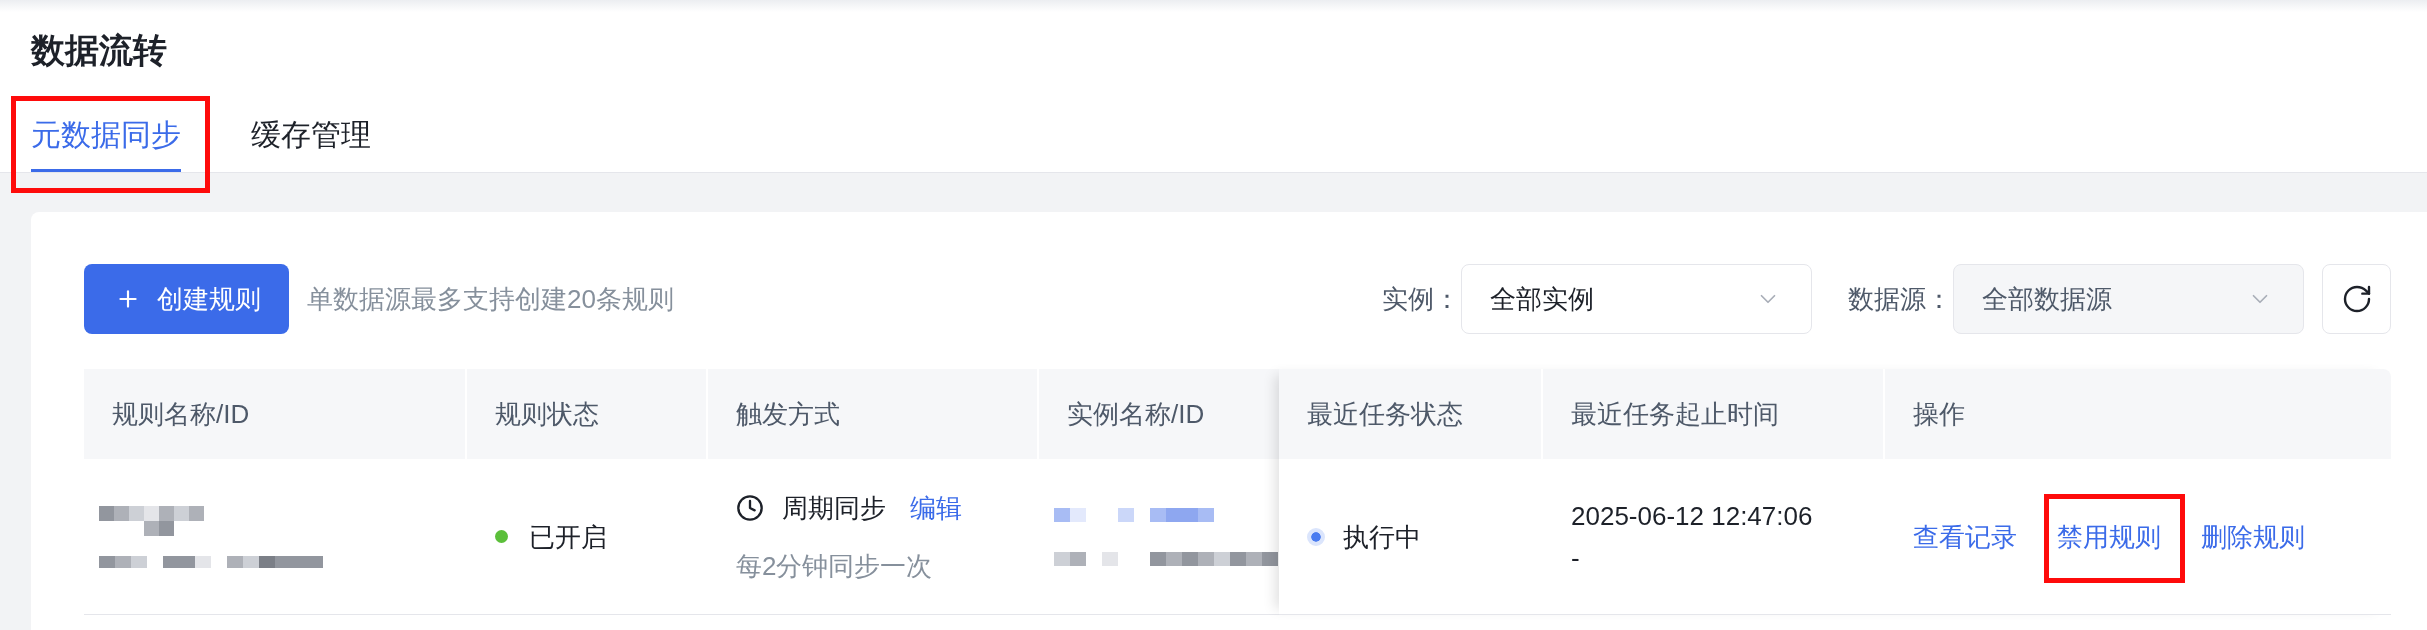 The image size is (2427, 630). What do you see at coordinates (1714, 414) in the screenshot?
I see `column-header: 最近任务起止时间` at bounding box center [1714, 414].